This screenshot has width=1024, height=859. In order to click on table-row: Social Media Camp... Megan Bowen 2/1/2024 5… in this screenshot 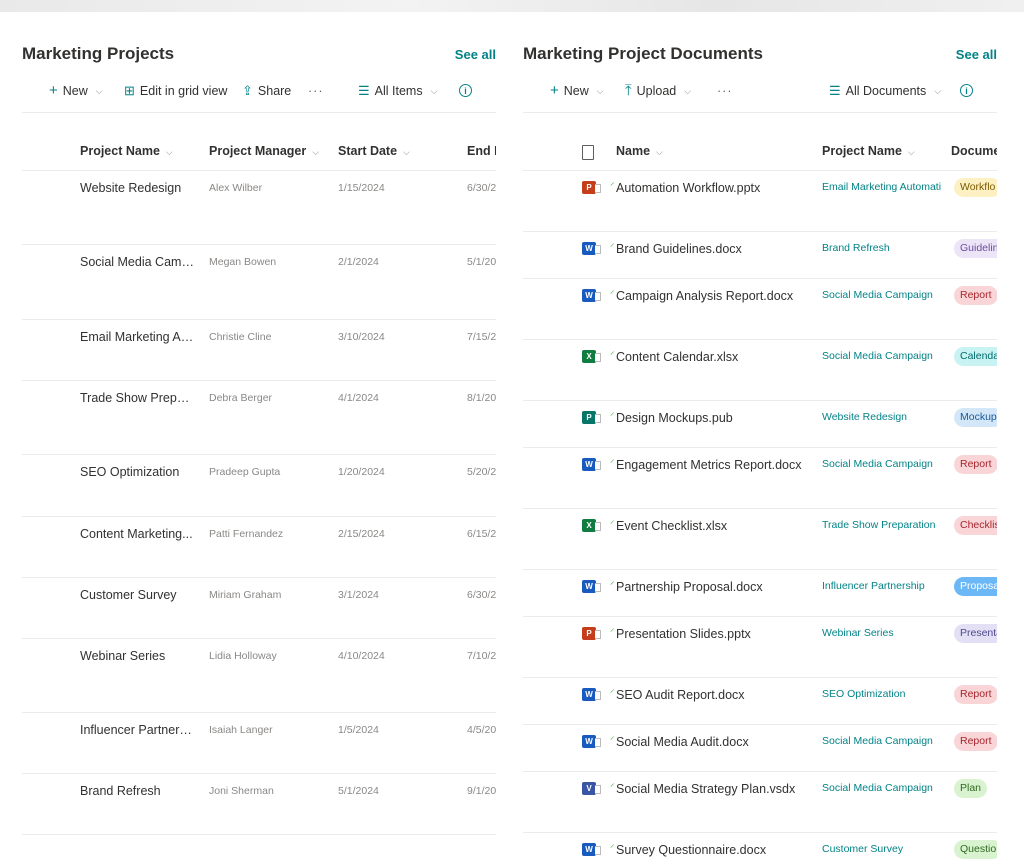, I will do `click(259, 282)`.